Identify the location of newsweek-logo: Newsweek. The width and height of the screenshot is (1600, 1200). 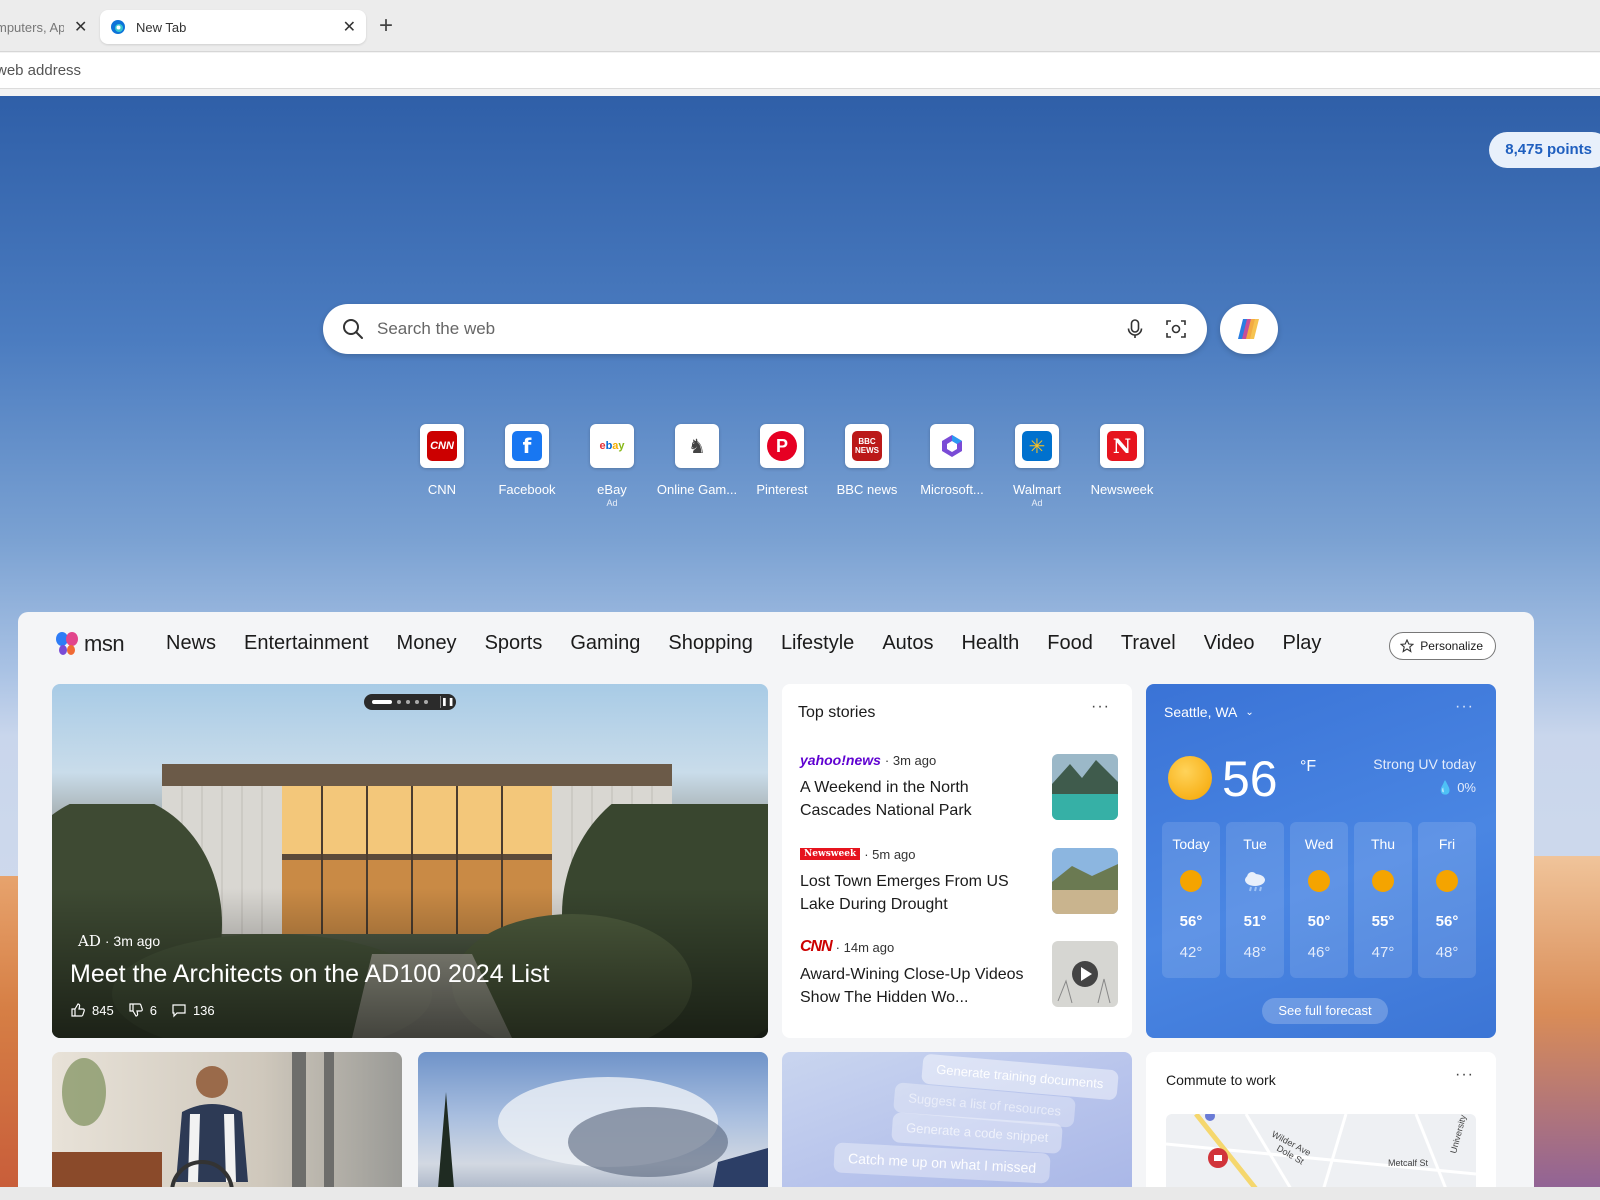
(830, 854).